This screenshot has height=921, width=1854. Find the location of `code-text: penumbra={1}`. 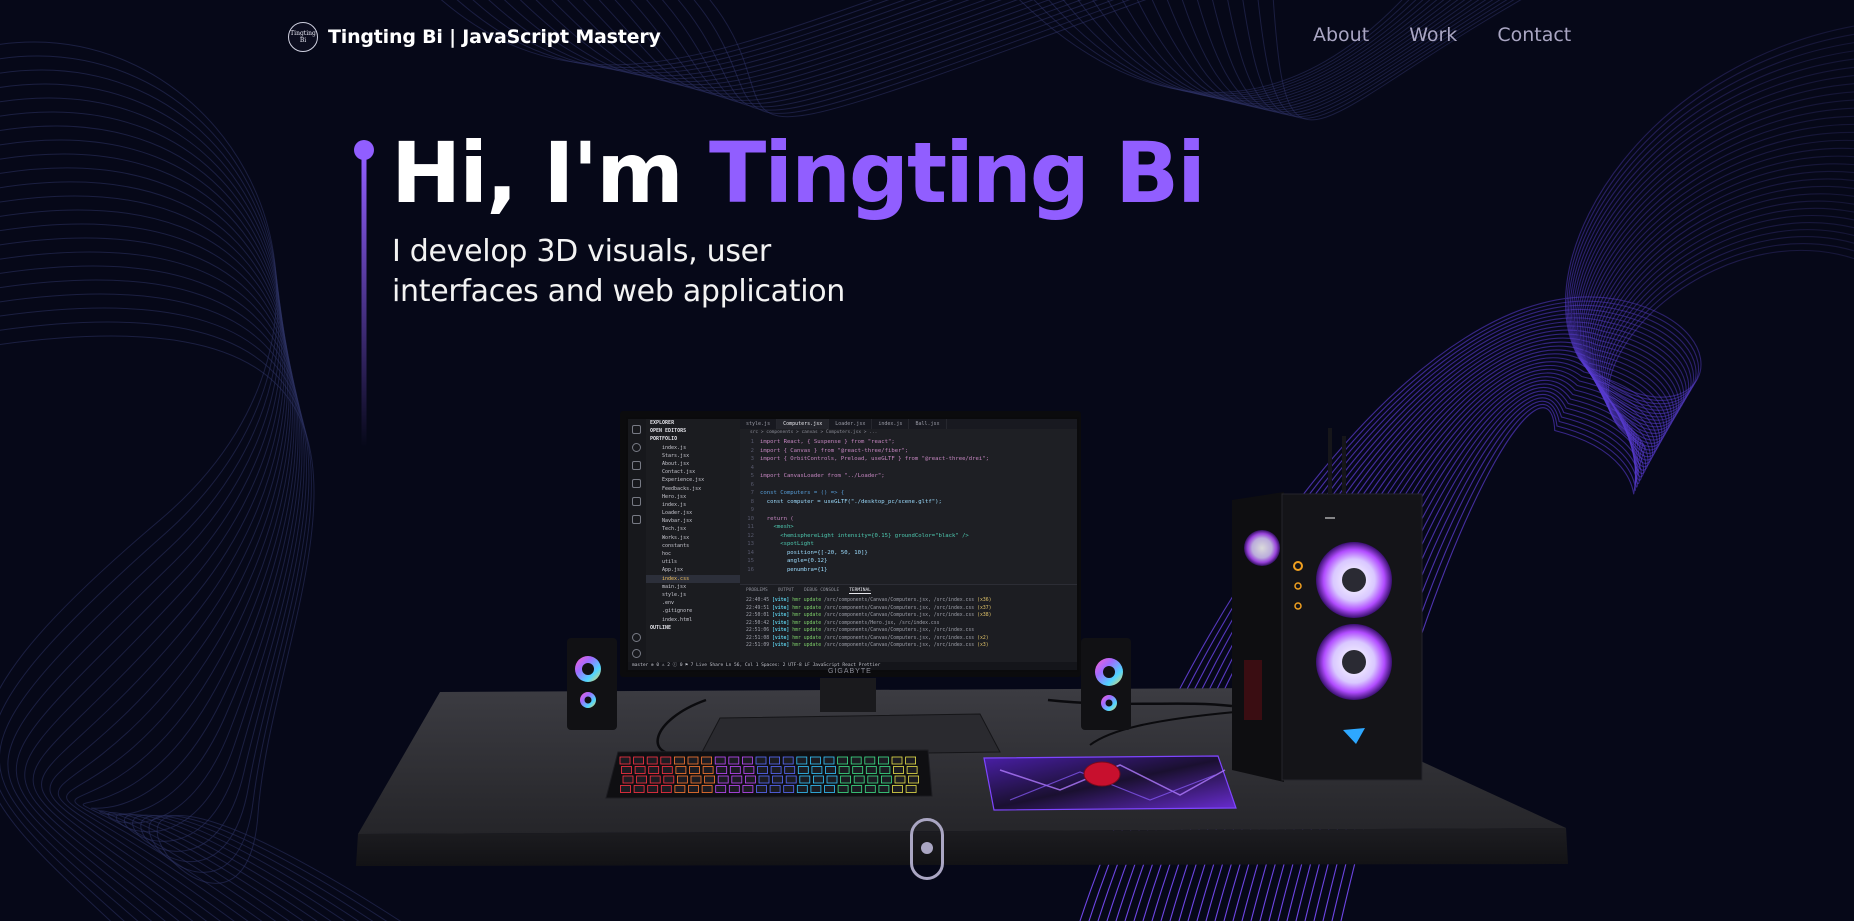

code-text: penumbra={1} is located at coordinates (794, 569).